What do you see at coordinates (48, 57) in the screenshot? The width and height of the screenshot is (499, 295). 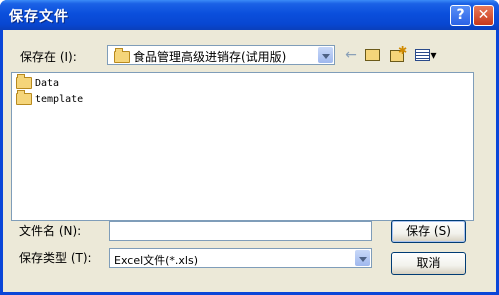 I see `save-in-label: 保存在 (I):` at bounding box center [48, 57].